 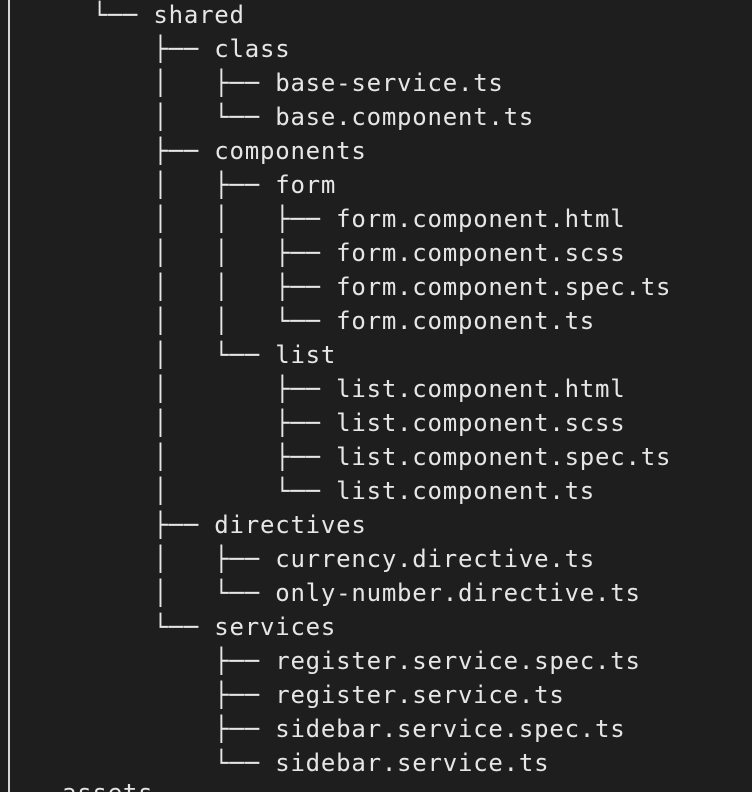 What do you see at coordinates (298, 117) in the screenshot?
I see `tree-line: │ └── base.component.ts` at bounding box center [298, 117].